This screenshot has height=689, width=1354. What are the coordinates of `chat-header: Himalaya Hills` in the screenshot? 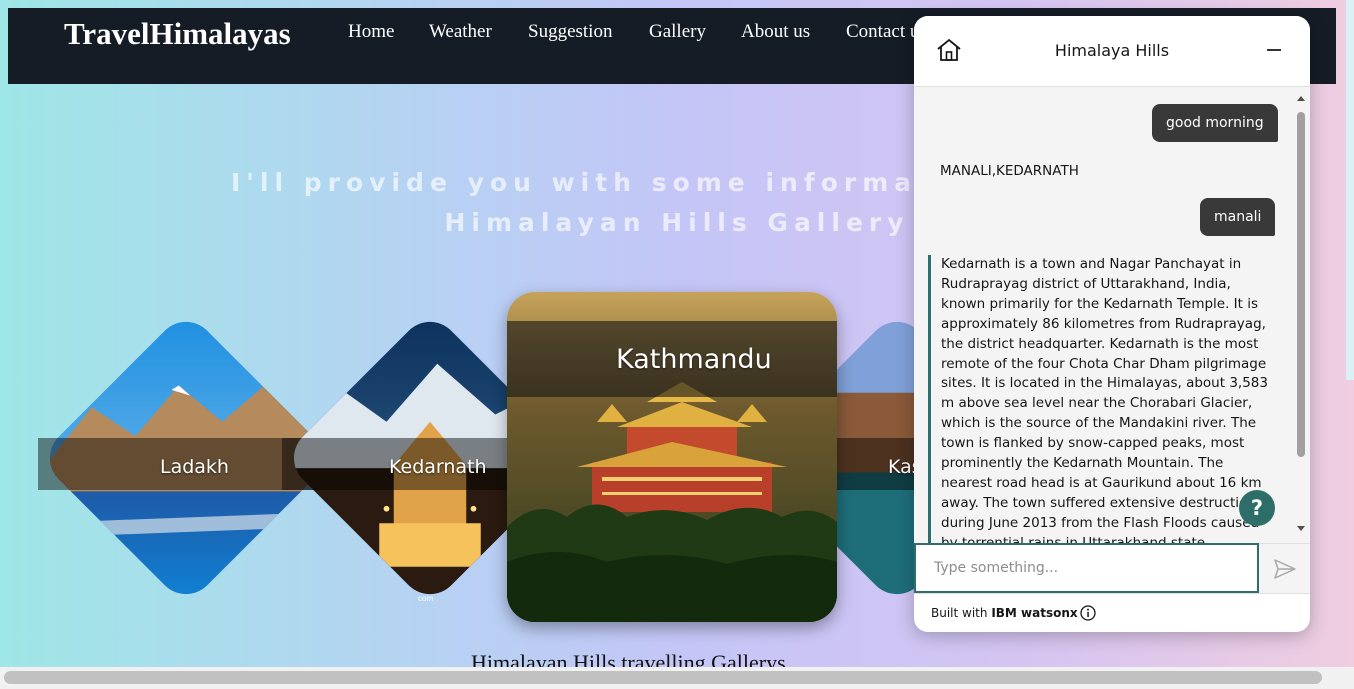 It's located at (1112, 51).